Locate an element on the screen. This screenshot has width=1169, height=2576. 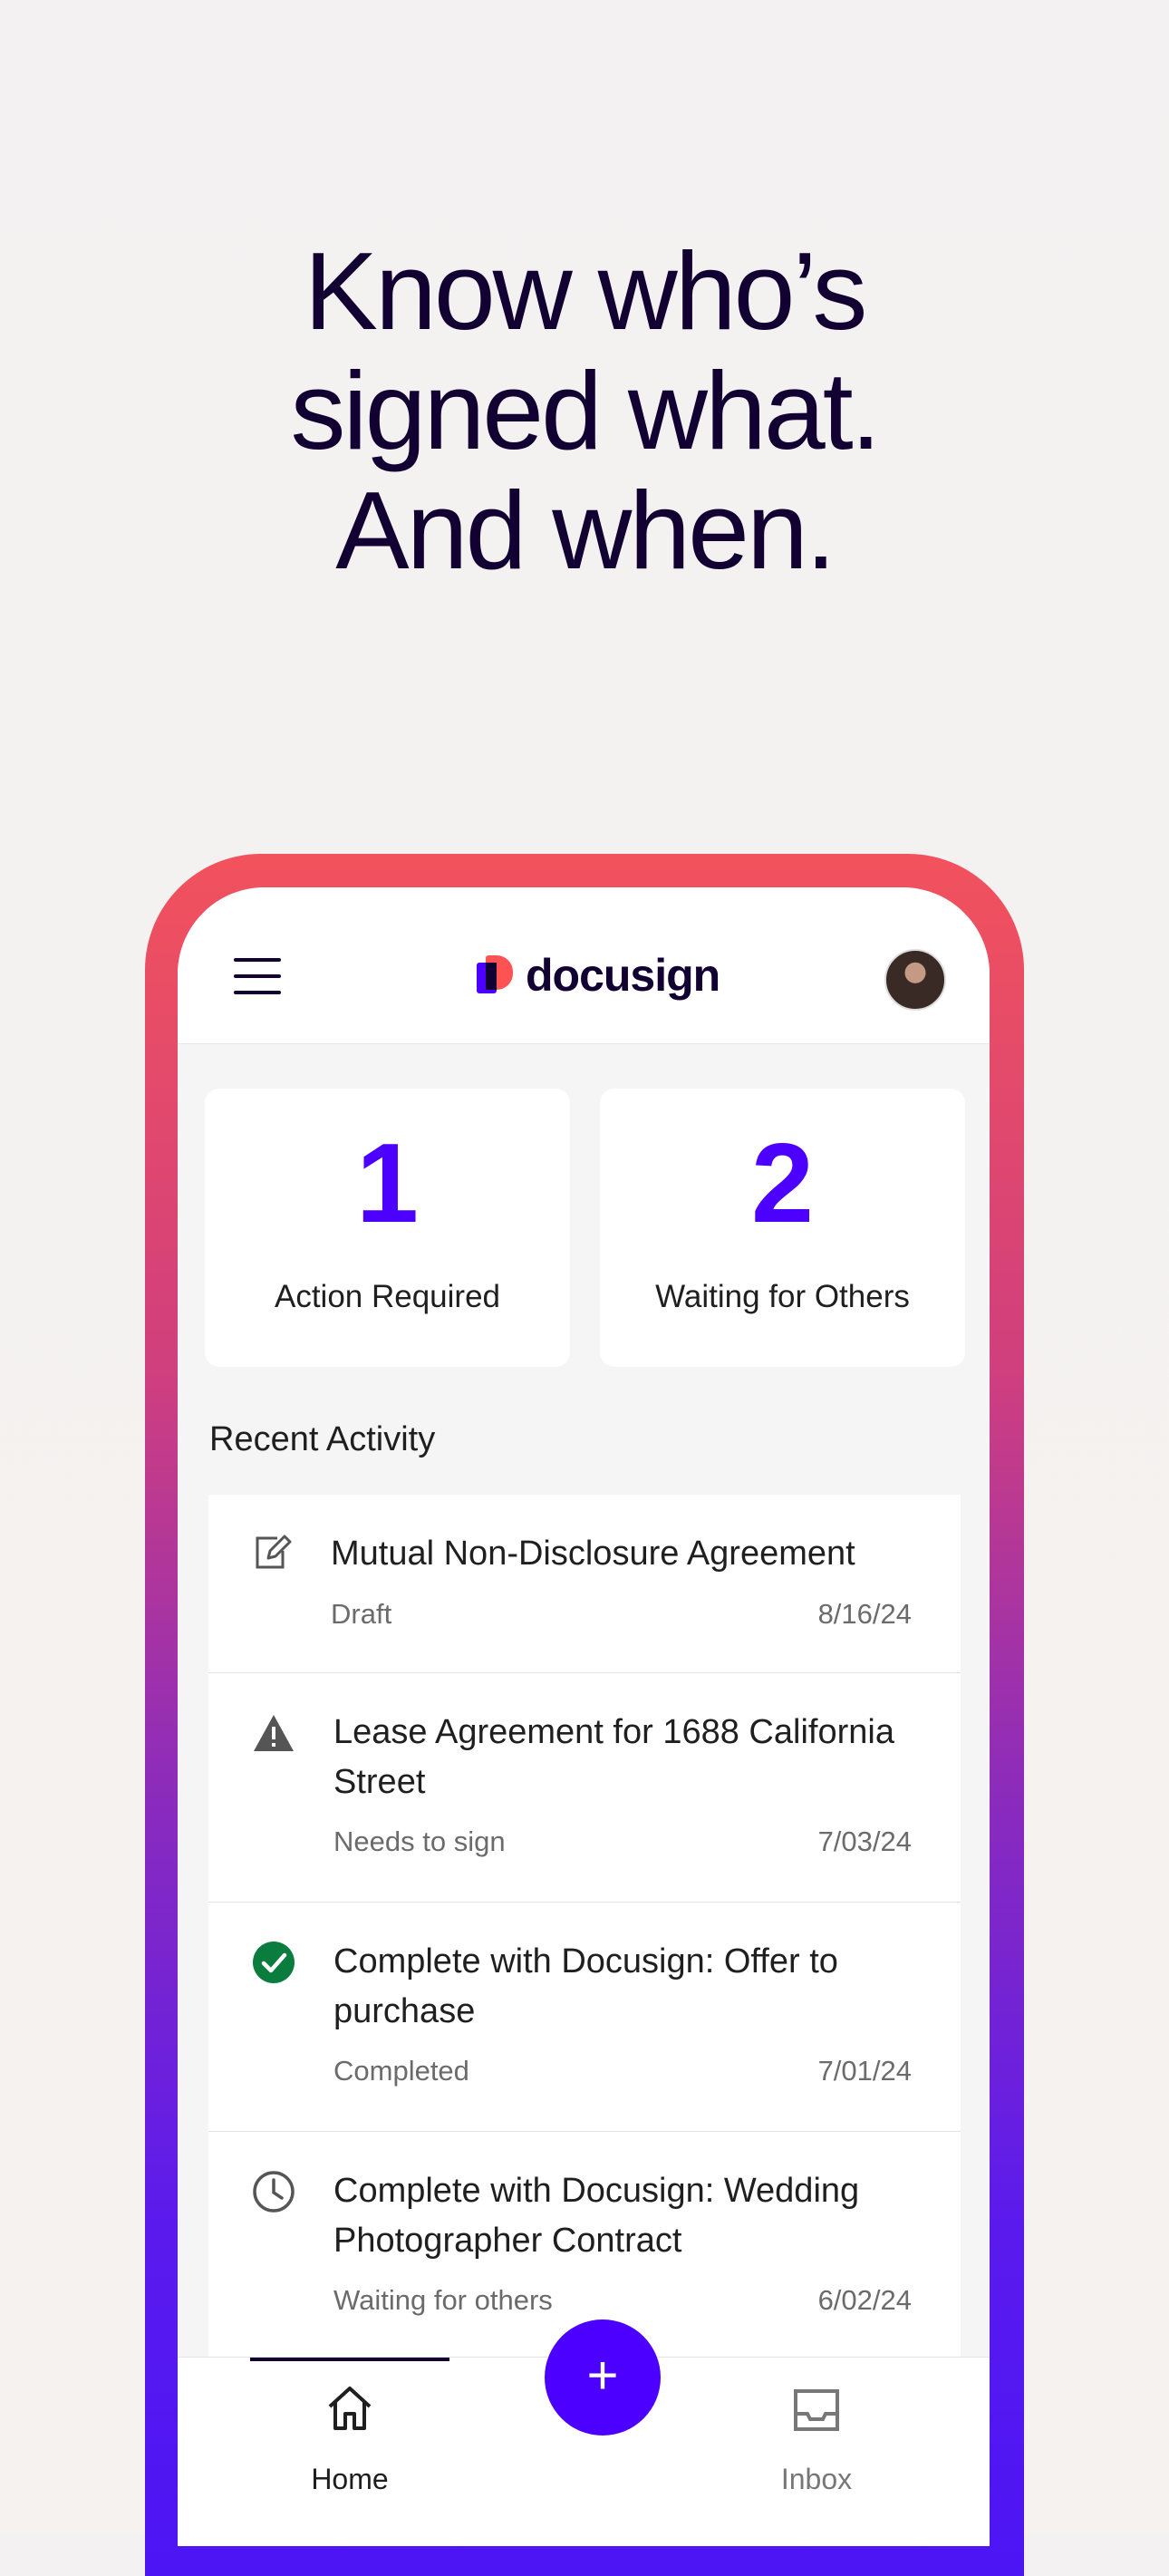
item-date: 7/03/24 is located at coordinates (864, 1841).